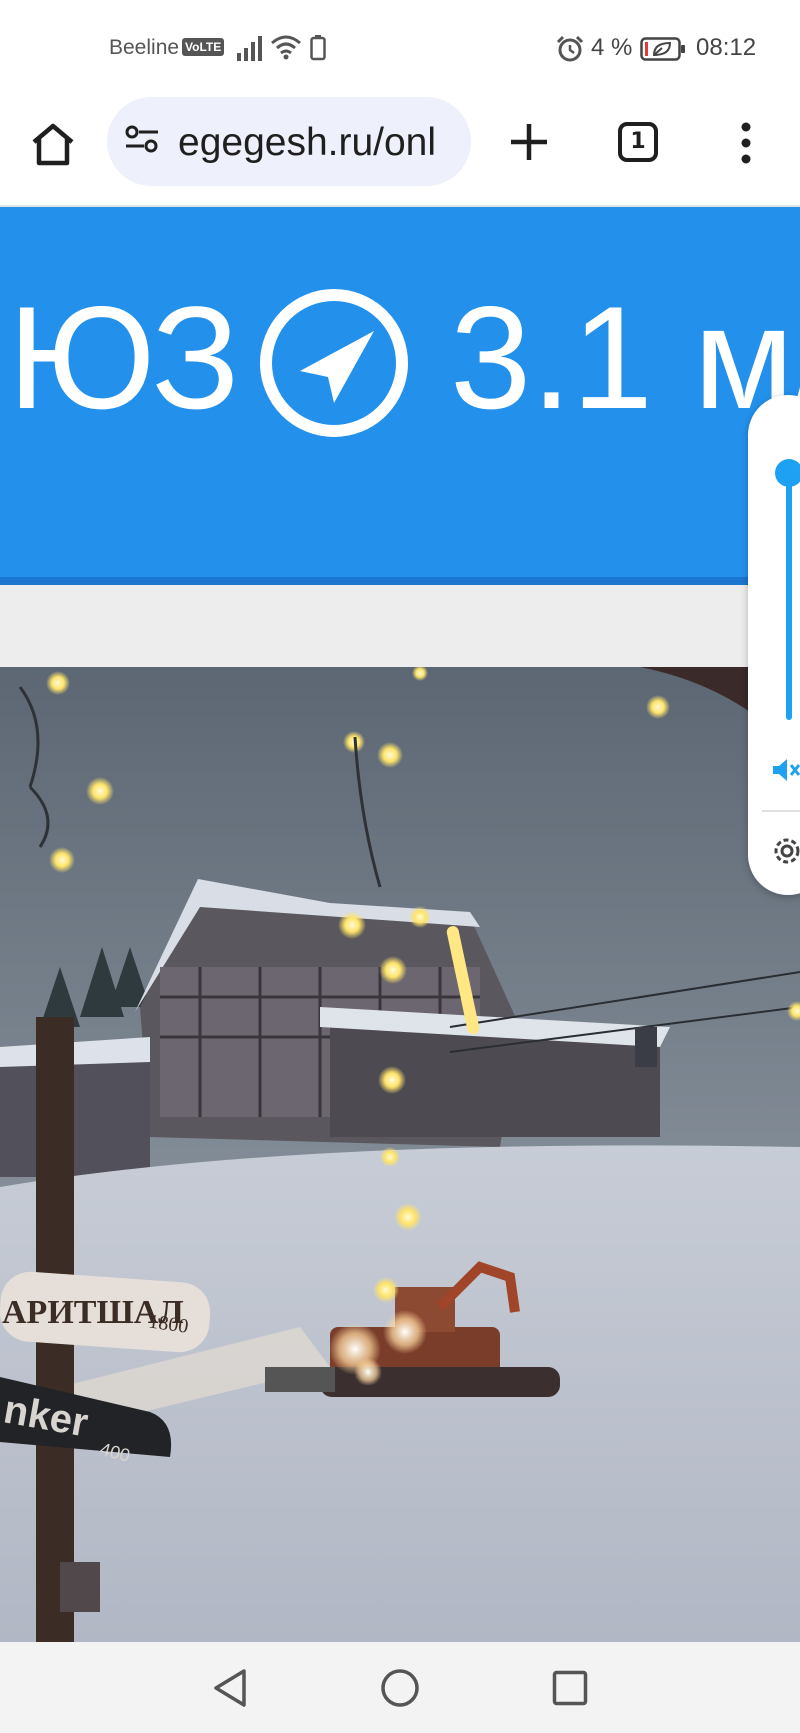  I want to click on site-settings-icon, so click(142, 139).